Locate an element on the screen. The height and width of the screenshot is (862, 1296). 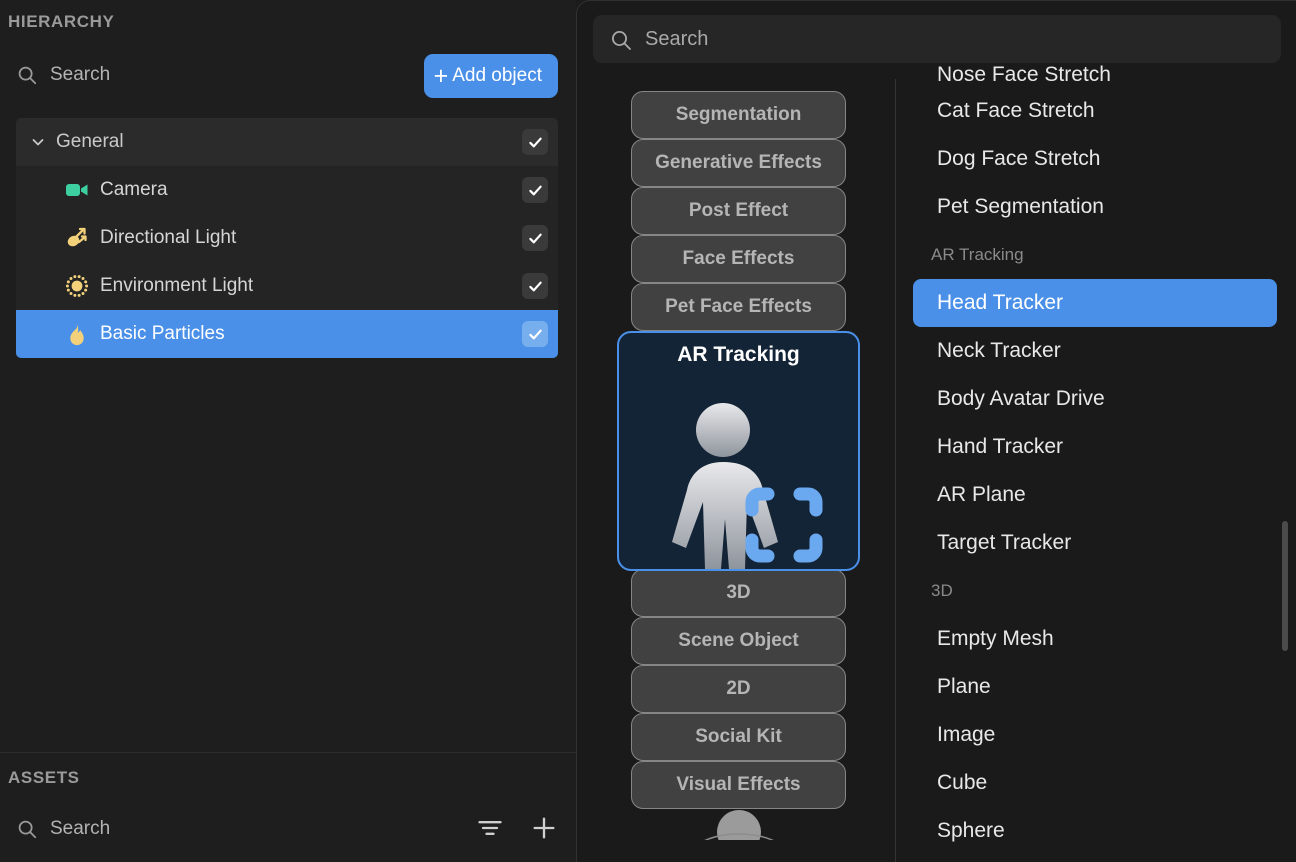
list-item-label: Nose Face Stretch is located at coordinates (1024, 75).